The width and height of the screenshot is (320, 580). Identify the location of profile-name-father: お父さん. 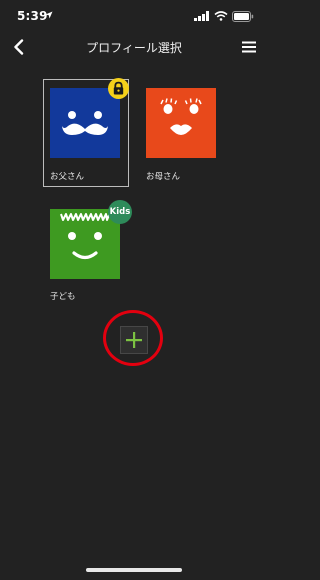
(67, 177).